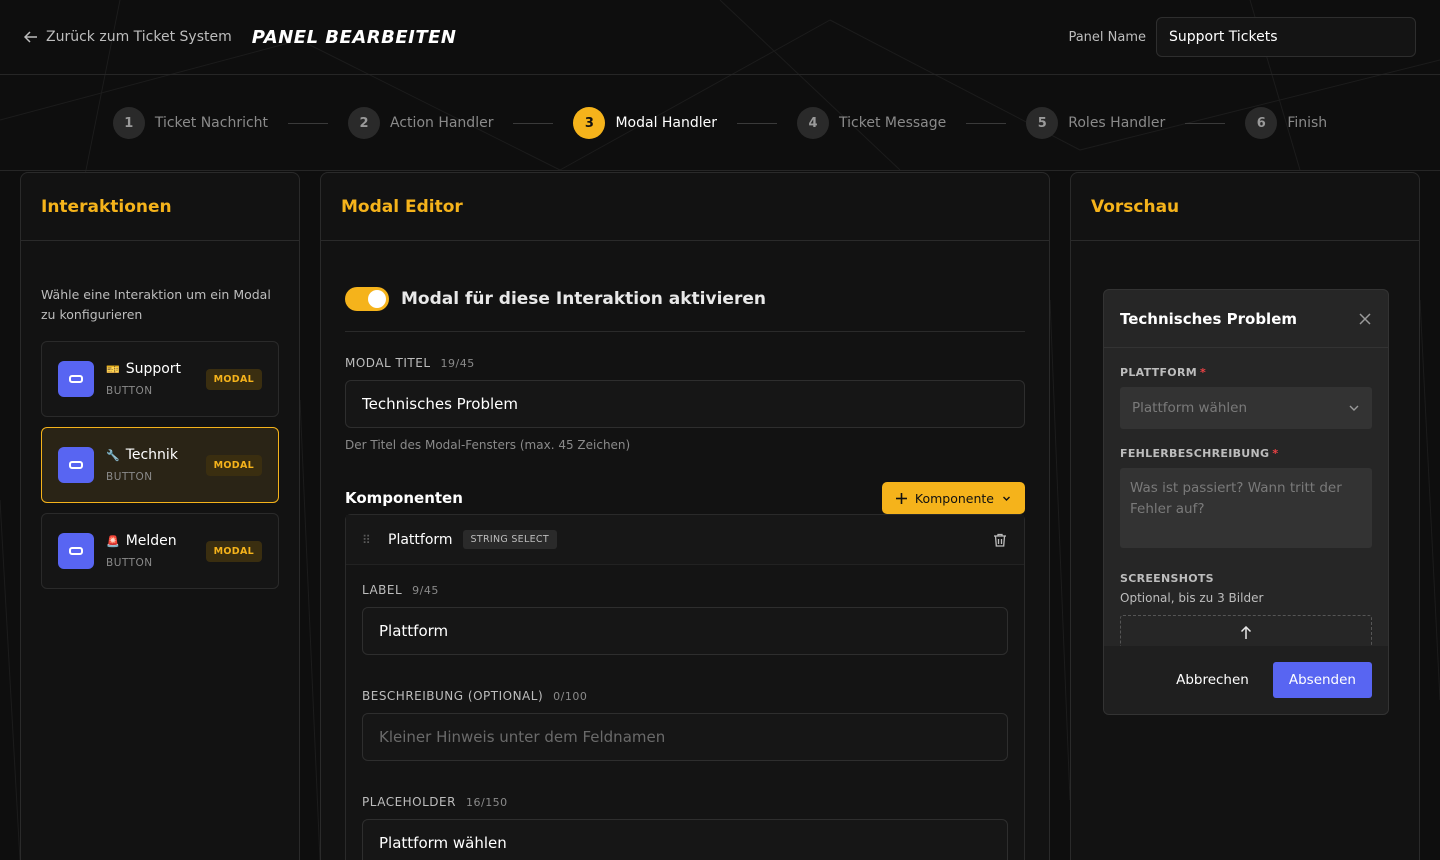  Describe the element at coordinates (1195, 453) in the screenshot. I see `preview-field-fehler-label-text: FEHLERBESCHREIBUNG` at that location.